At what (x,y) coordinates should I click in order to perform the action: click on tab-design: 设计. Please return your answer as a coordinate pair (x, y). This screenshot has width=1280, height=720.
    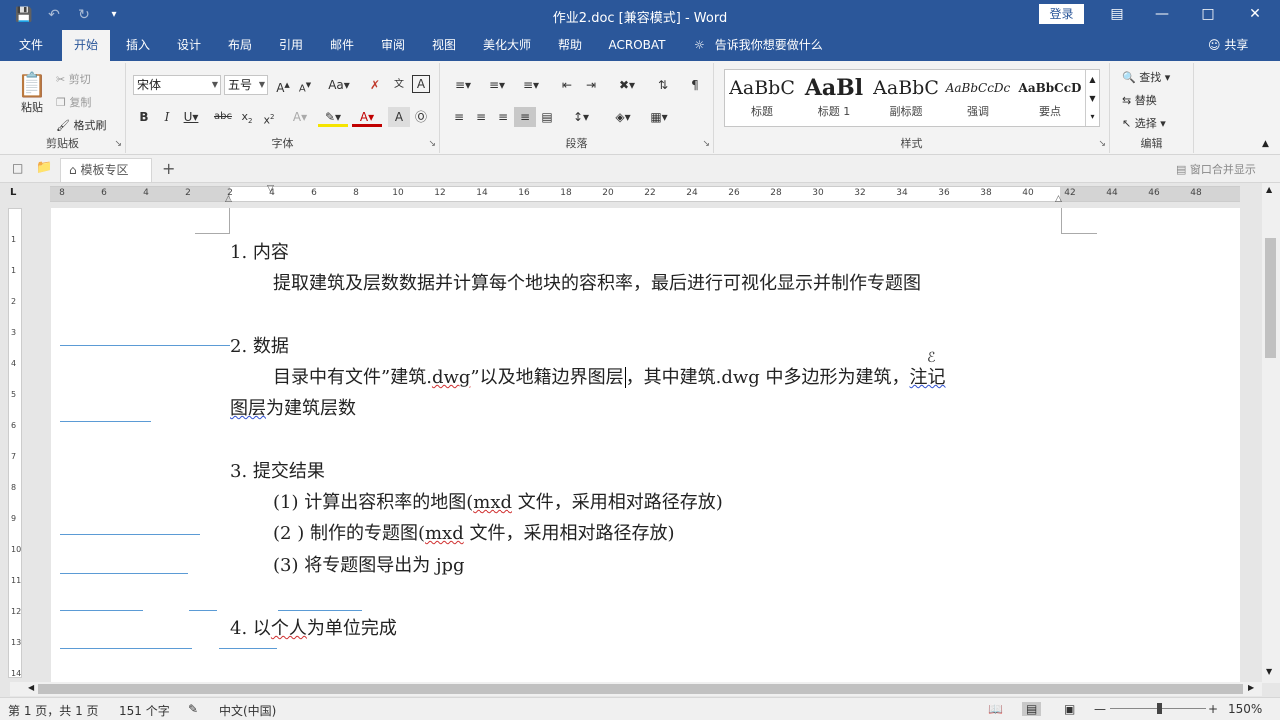
    Looking at the image, I should click on (189, 45).